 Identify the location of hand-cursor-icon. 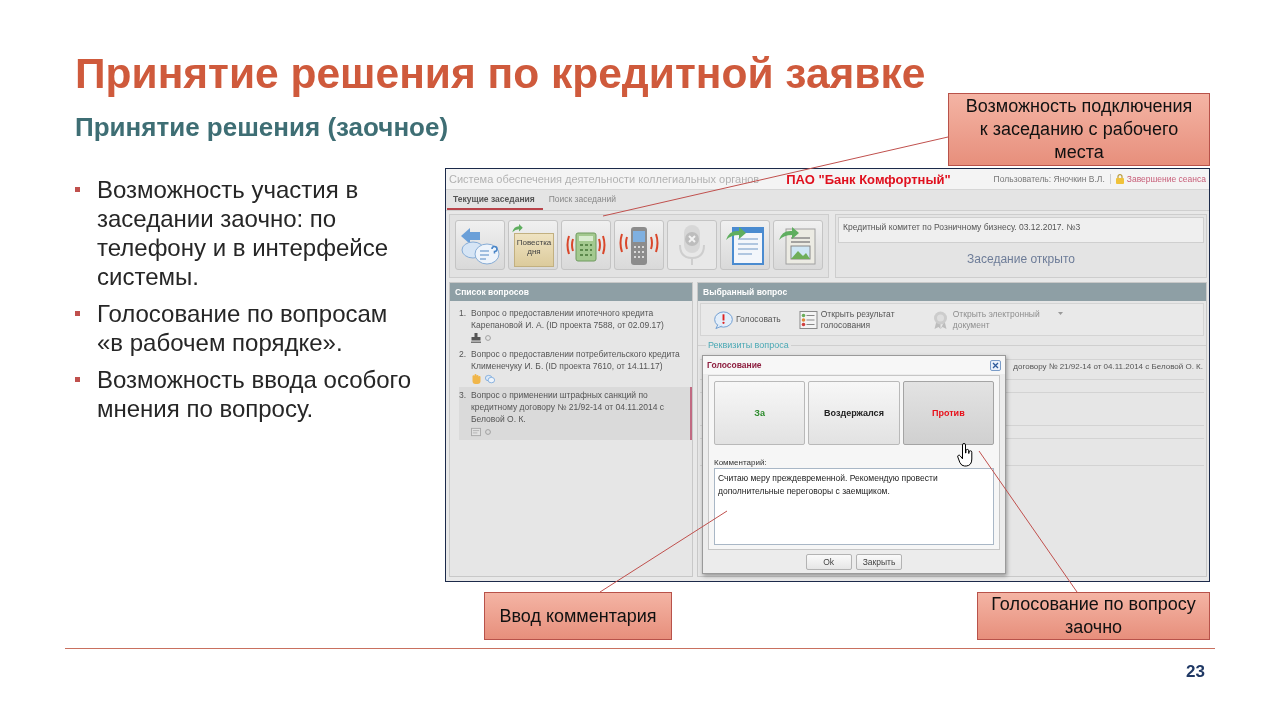
(965, 455).